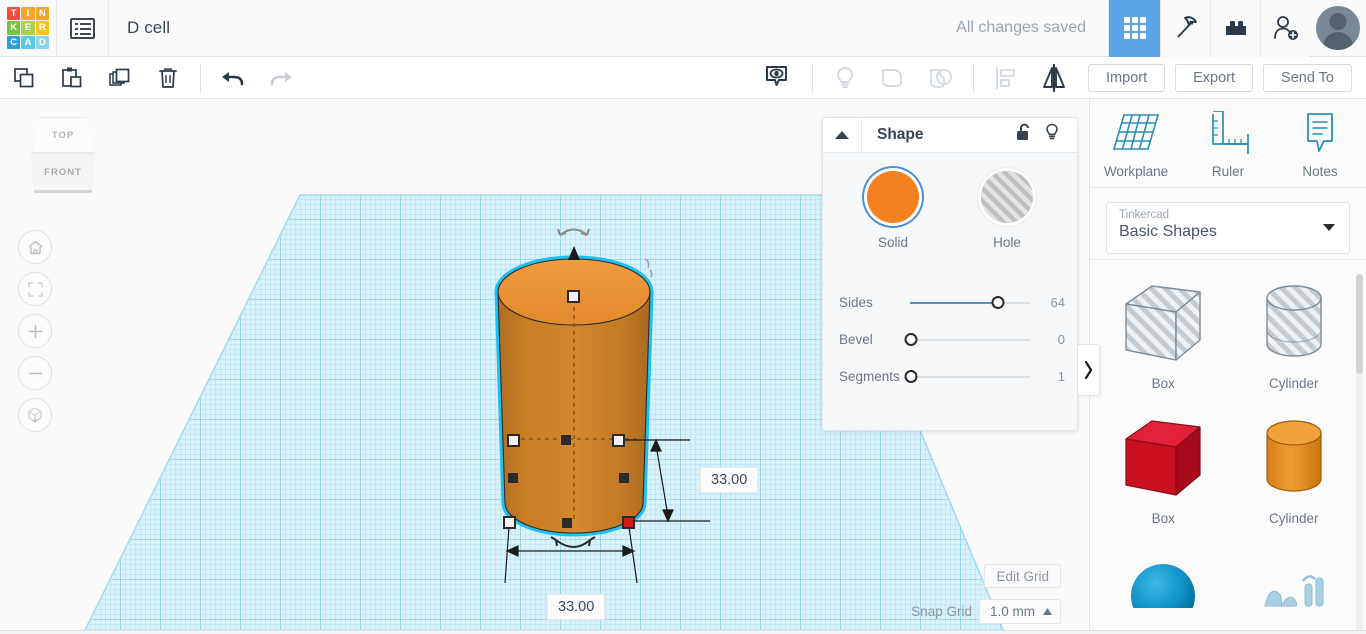 This screenshot has height=634, width=1366. I want to click on ungroup-shapes-icon, so click(941, 78).